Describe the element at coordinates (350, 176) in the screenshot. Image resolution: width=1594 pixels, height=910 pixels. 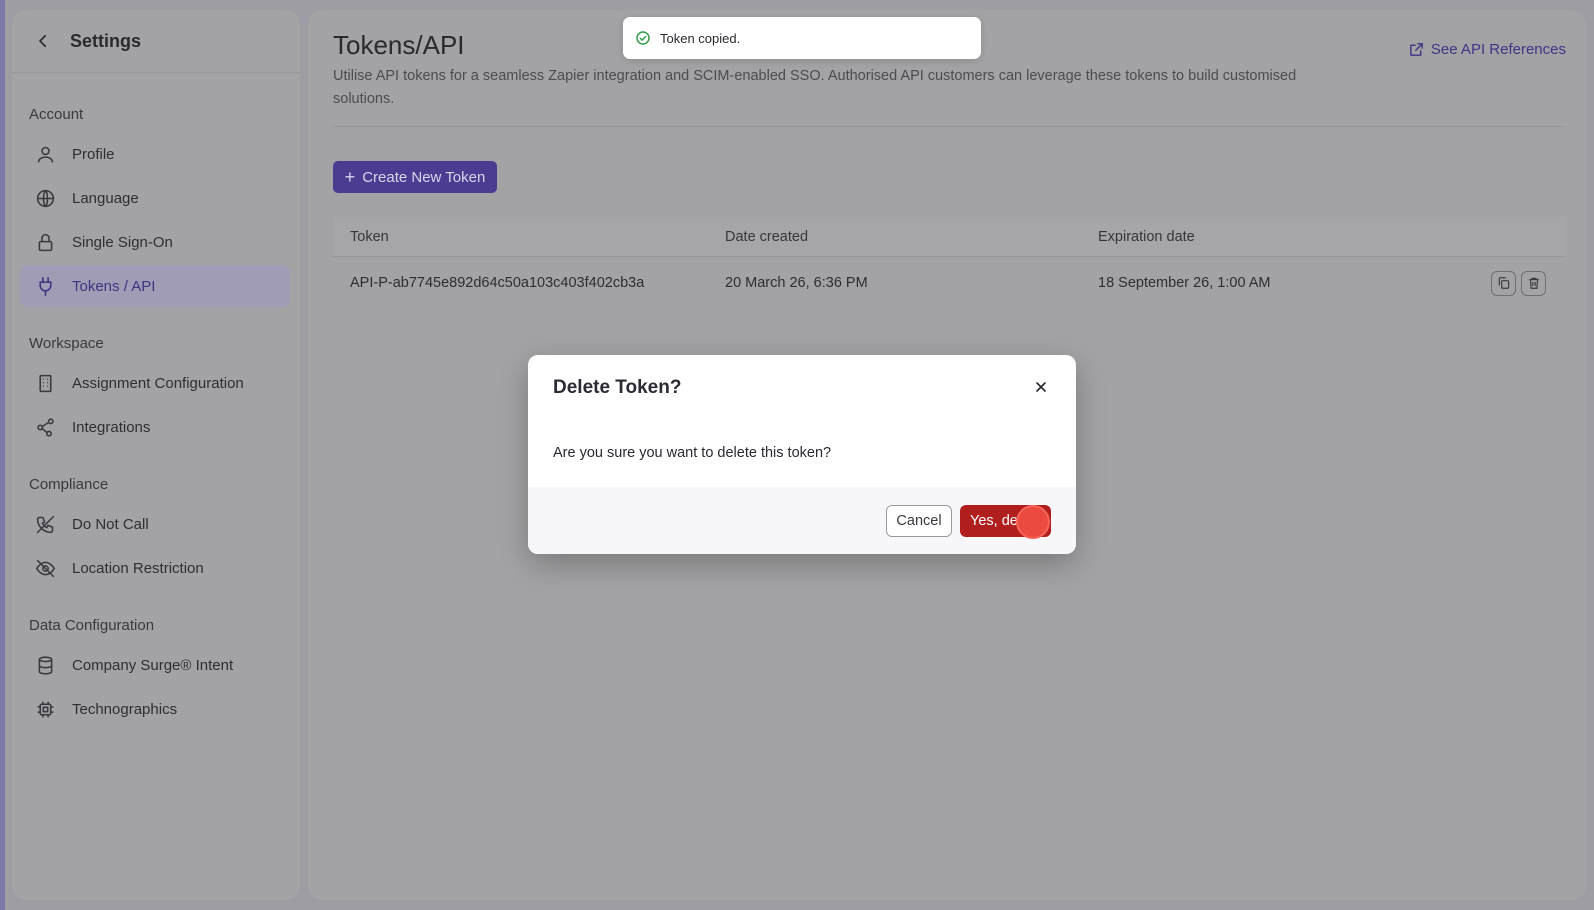
I see `plus-icon: +` at that location.